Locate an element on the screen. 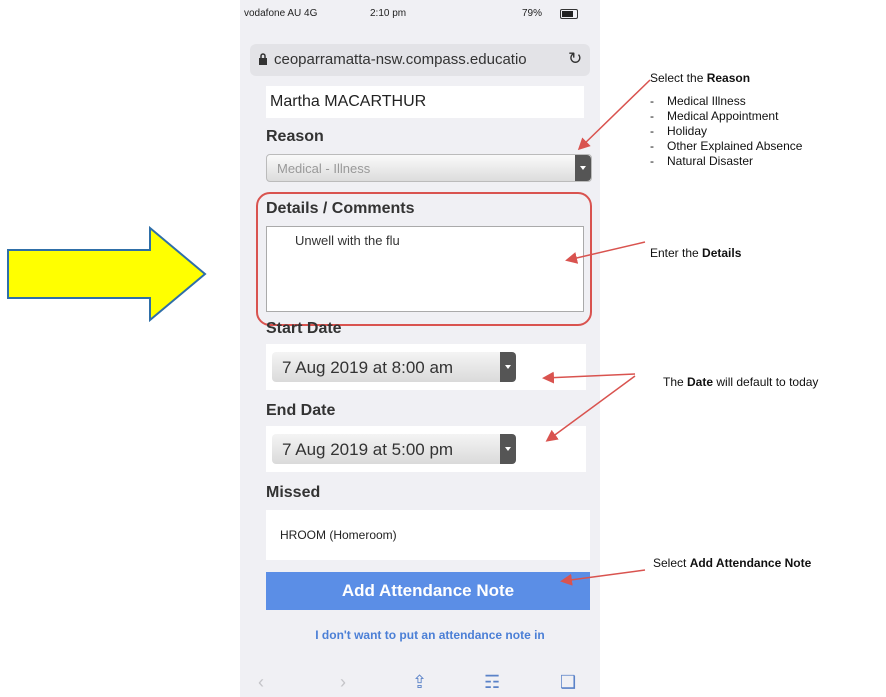  date-instruction: The Date will default to today is located at coordinates (740, 382).